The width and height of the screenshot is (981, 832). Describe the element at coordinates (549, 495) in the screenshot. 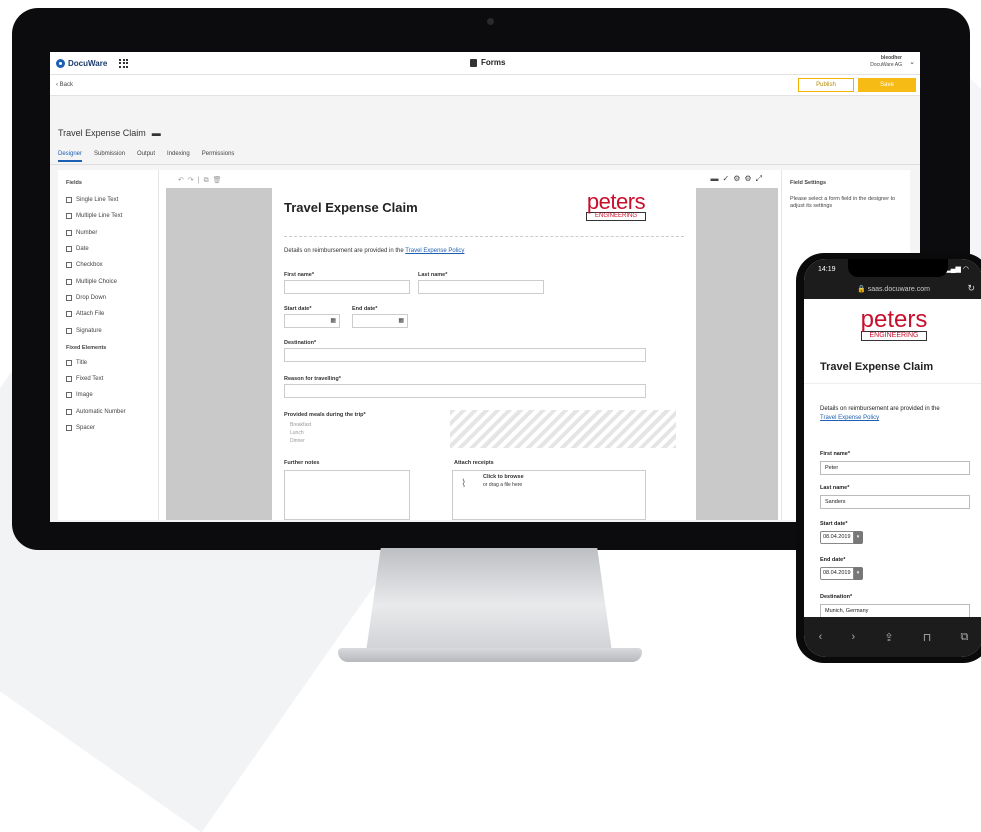

I see `receipts-dropzone: ⌇ Click to browse or drag a file here` at that location.